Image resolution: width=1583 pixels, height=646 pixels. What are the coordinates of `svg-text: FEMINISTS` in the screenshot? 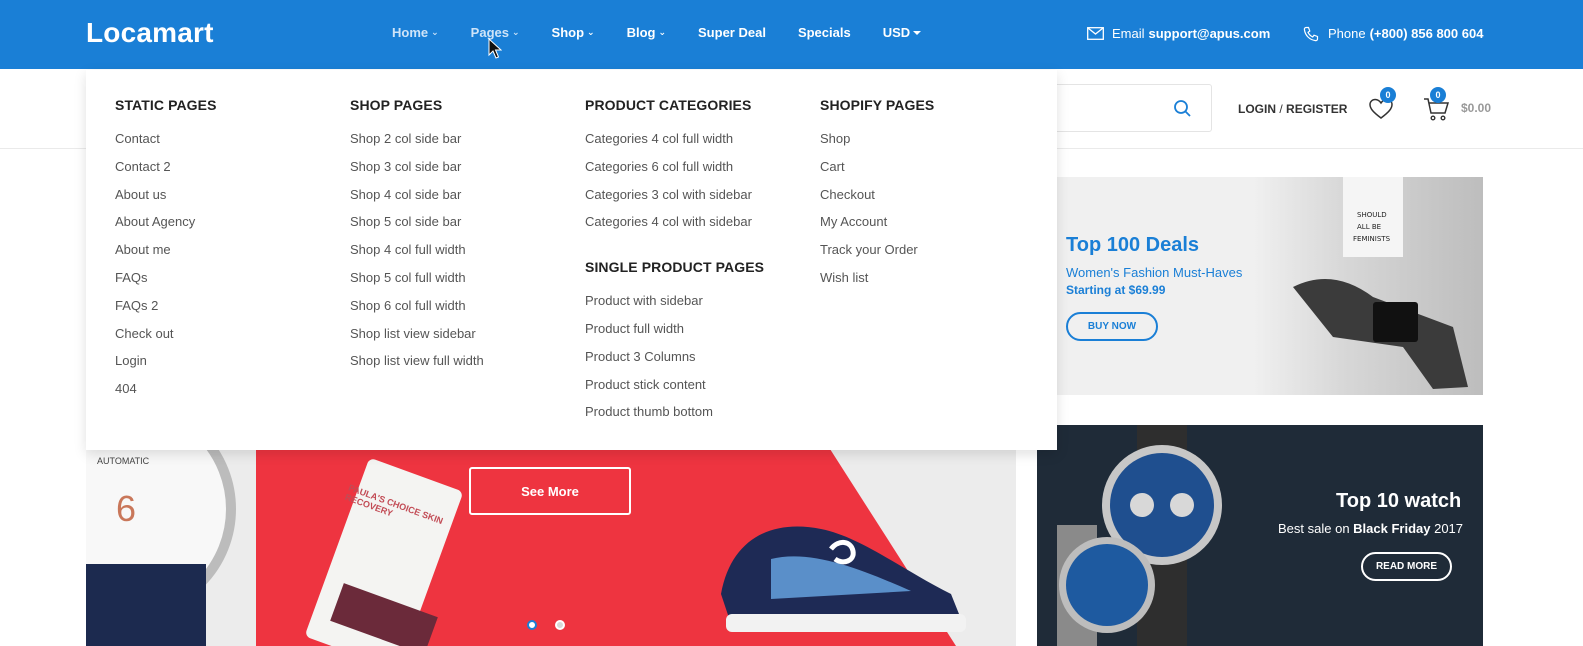 It's located at (1372, 239).